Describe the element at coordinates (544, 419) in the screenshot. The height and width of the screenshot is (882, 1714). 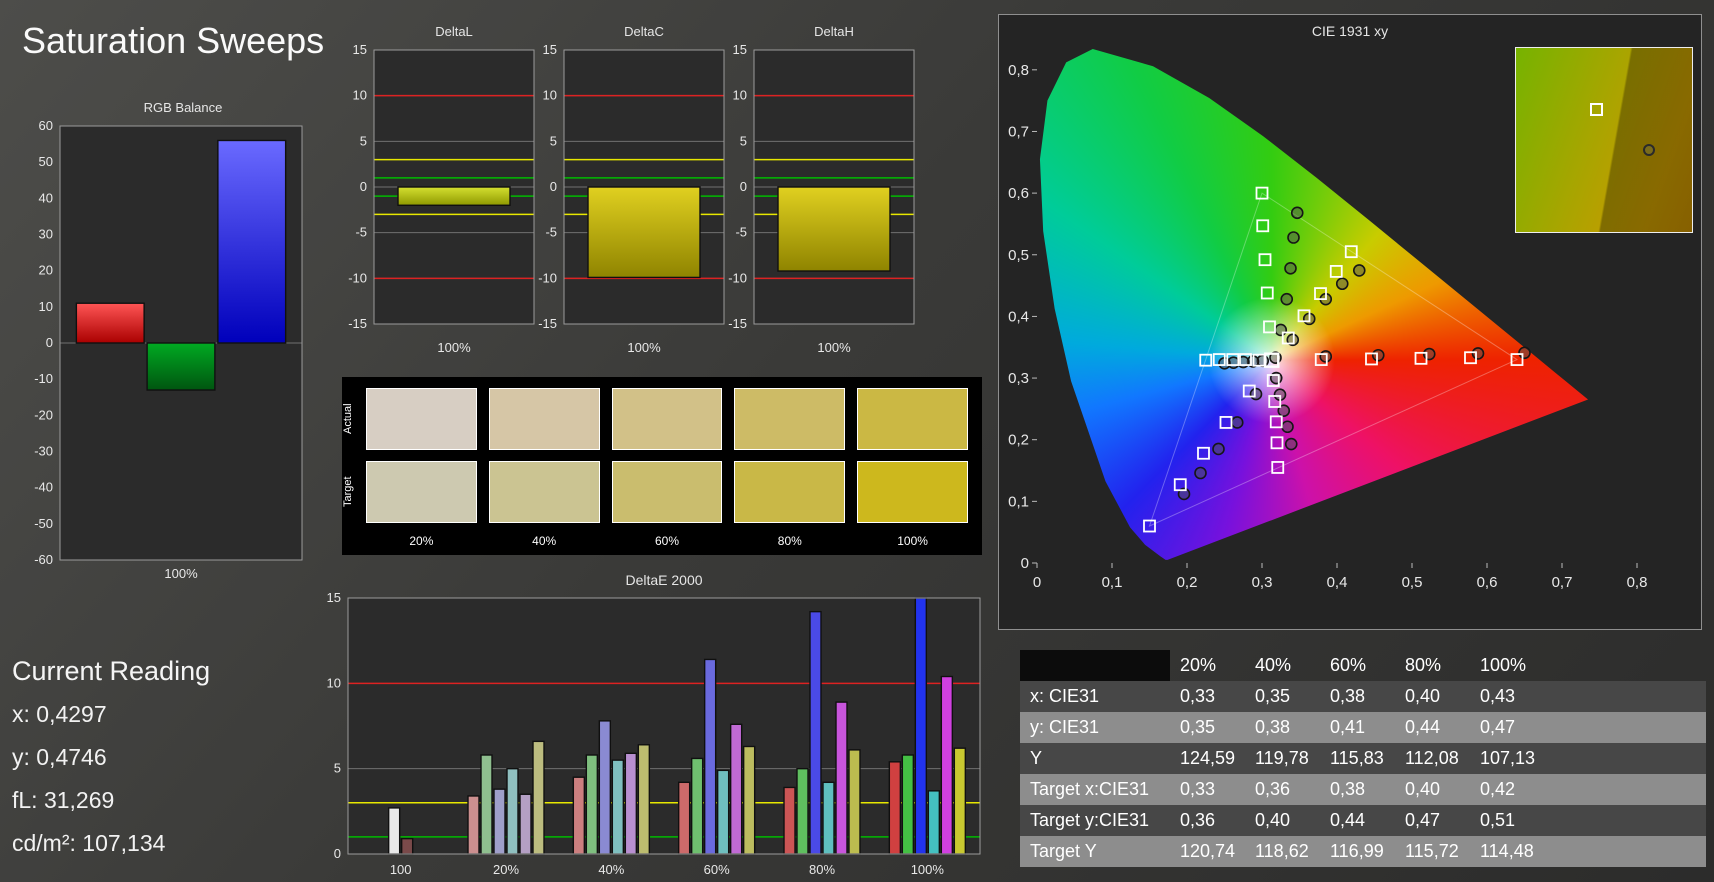
I see `swatch-actual-40%` at that location.